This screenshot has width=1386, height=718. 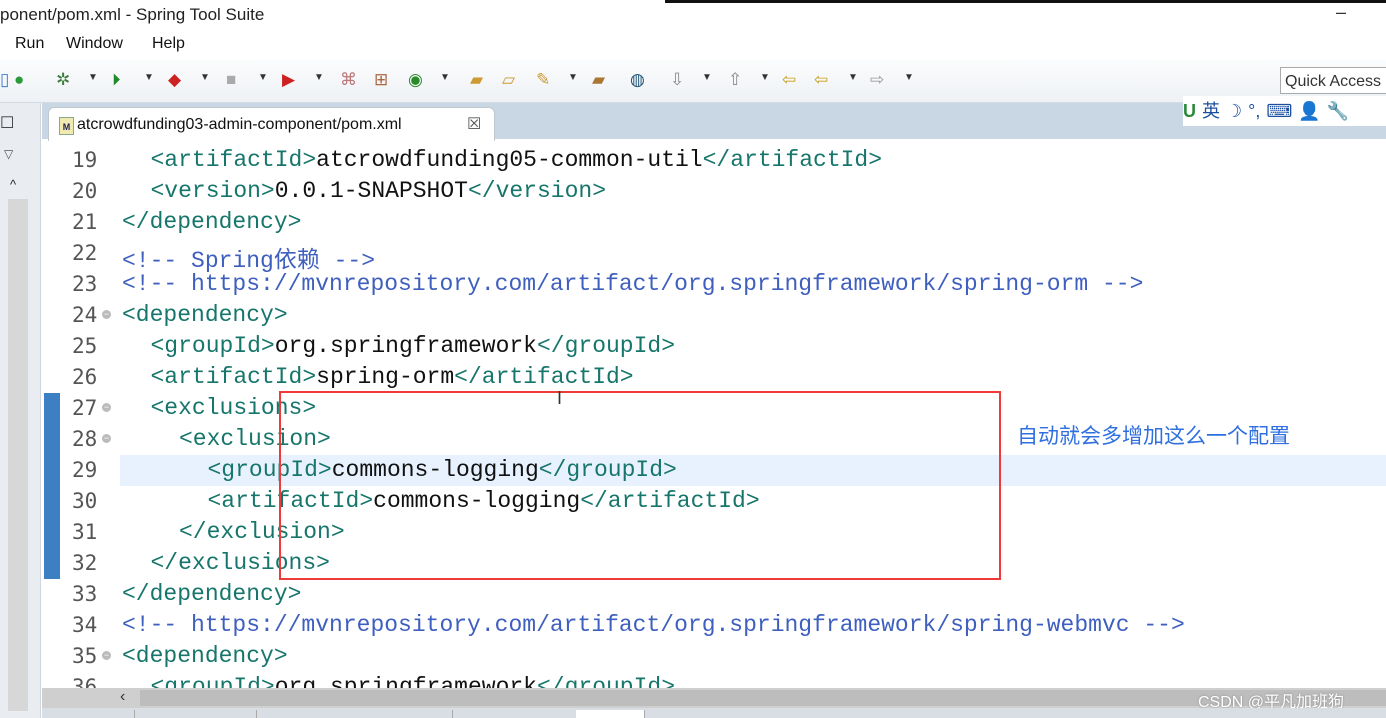 What do you see at coordinates (606, 681) in the screenshot?
I see `xml-tag: </groupId>` at bounding box center [606, 681].